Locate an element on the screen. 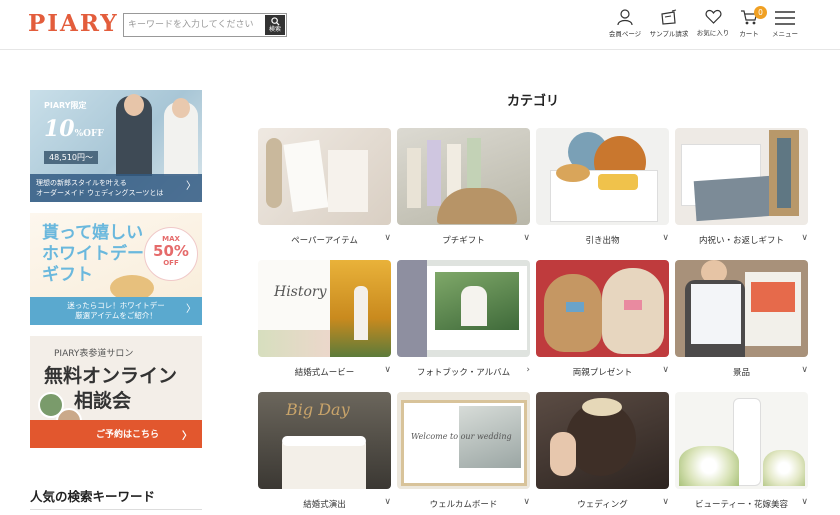  bride-figure is located at coordinates (181, 137).